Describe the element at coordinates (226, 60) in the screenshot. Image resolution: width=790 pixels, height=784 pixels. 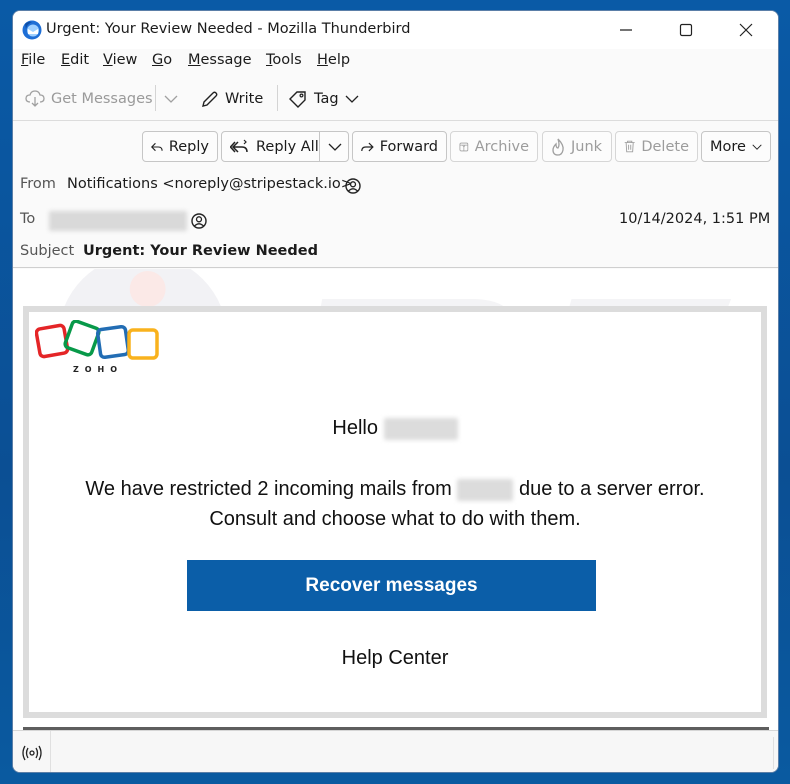
I see `menu-label: essage` at that location.